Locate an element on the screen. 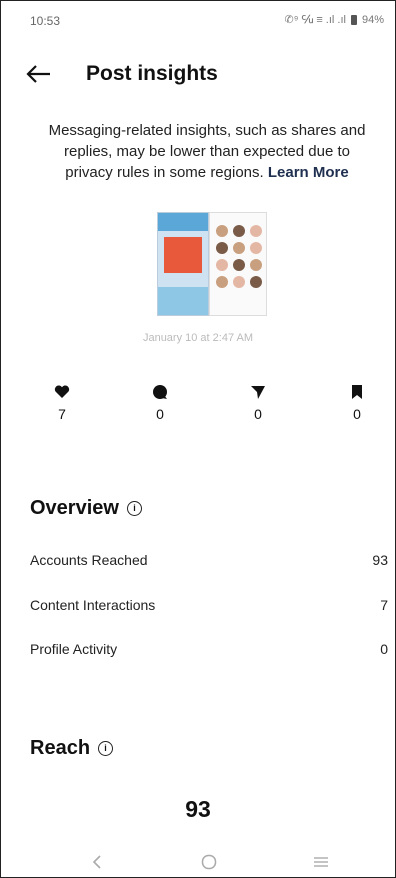  post-preview is located at coordinates (212, 264).